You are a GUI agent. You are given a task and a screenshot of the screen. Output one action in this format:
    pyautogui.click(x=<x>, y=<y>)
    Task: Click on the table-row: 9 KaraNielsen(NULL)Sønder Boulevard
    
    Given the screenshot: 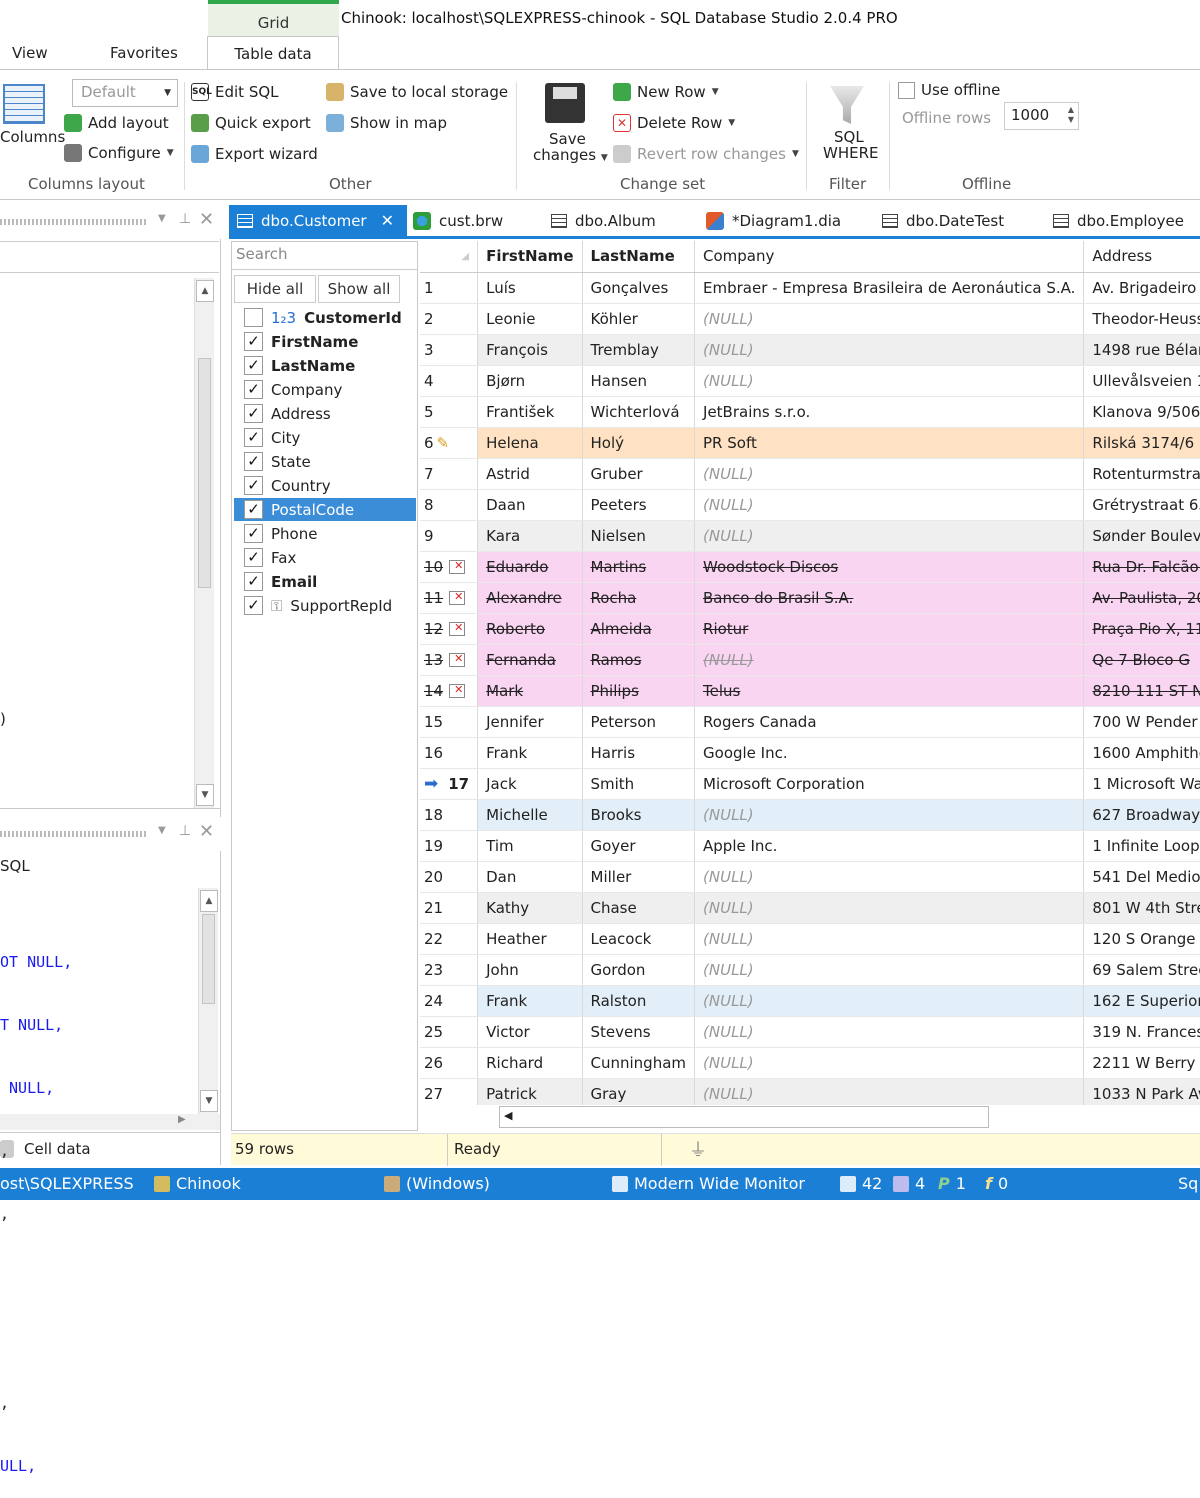 What is the action you would take?
    pyautogui.click(x=810, y=536)
    